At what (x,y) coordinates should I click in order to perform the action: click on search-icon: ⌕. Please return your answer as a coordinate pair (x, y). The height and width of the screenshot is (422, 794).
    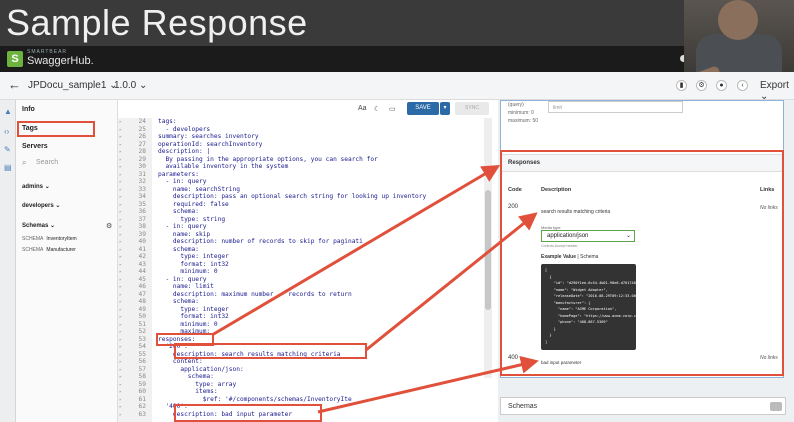
    Looking at the image, I should click on (24, 162).